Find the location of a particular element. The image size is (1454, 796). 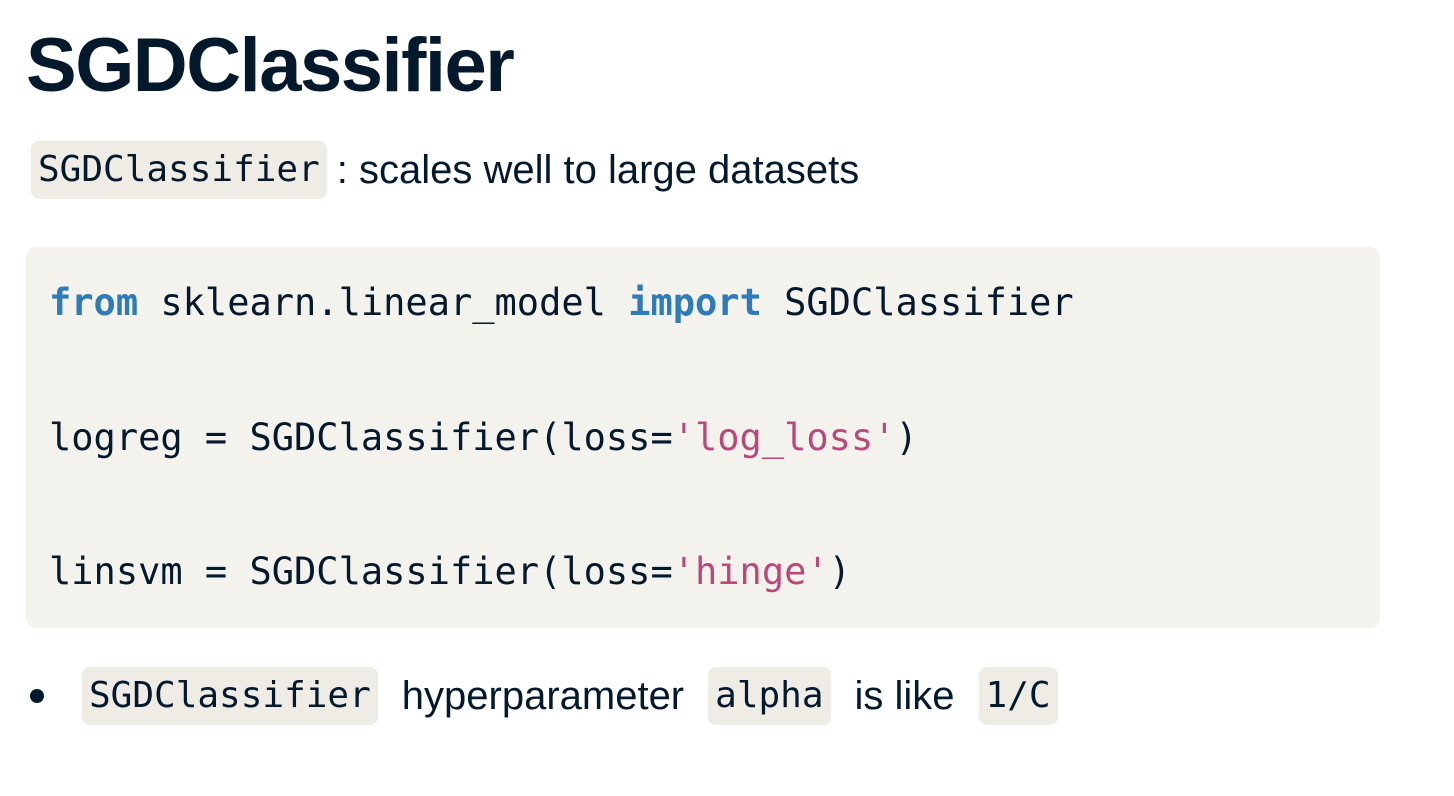

inline-code-one-over-c: 1/C is located at coordinates (1018, 696).